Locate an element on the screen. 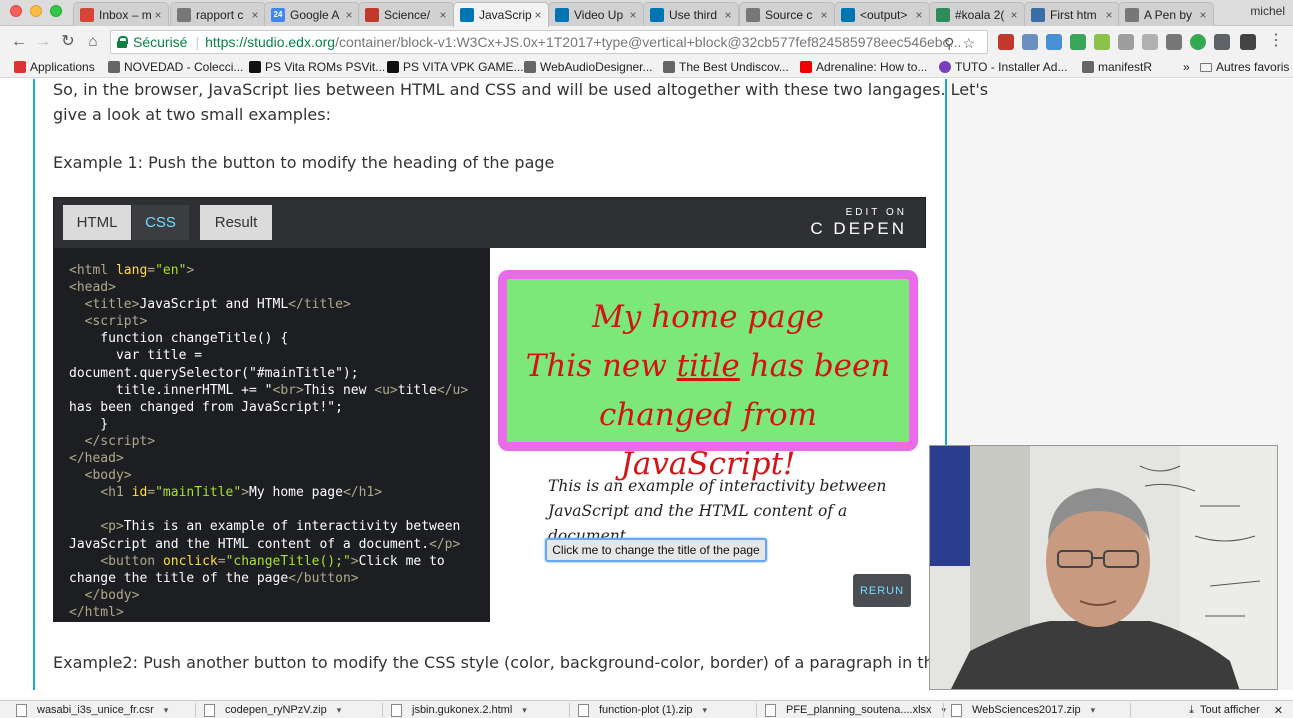  tab-label: <output> is located at coordinates (884, 14).